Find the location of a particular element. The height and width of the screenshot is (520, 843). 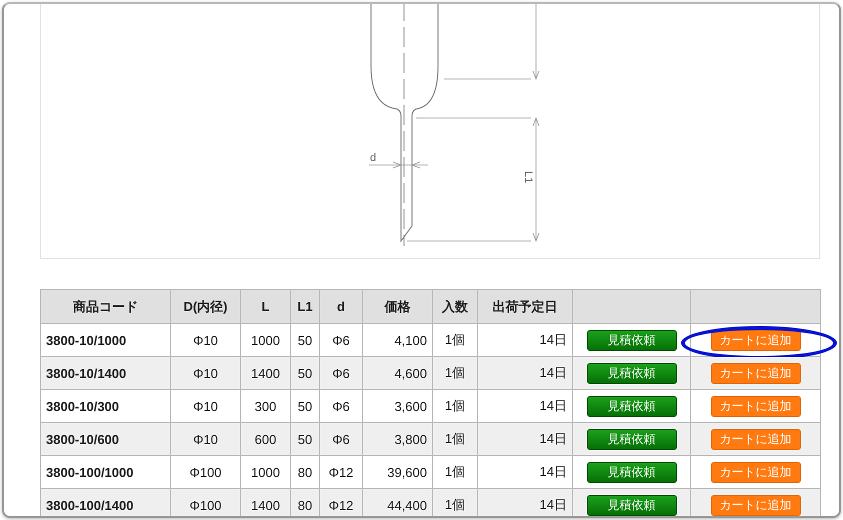

column-header: 商品コード is located at coordinates (105, 306).